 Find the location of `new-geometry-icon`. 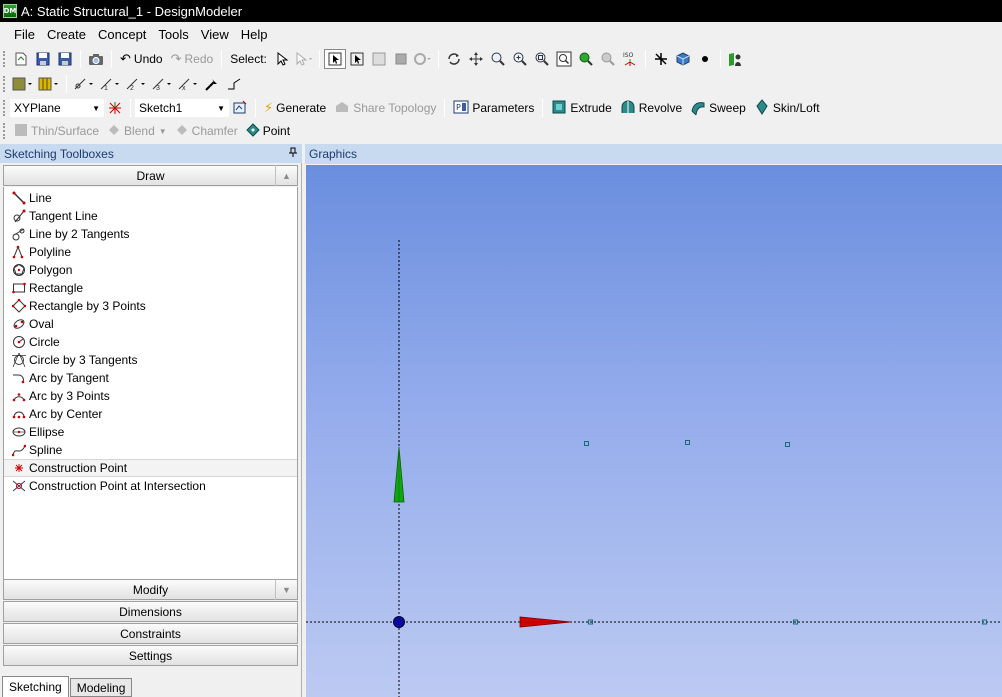

new-geometry-icon is located at coordinates (21, 59).